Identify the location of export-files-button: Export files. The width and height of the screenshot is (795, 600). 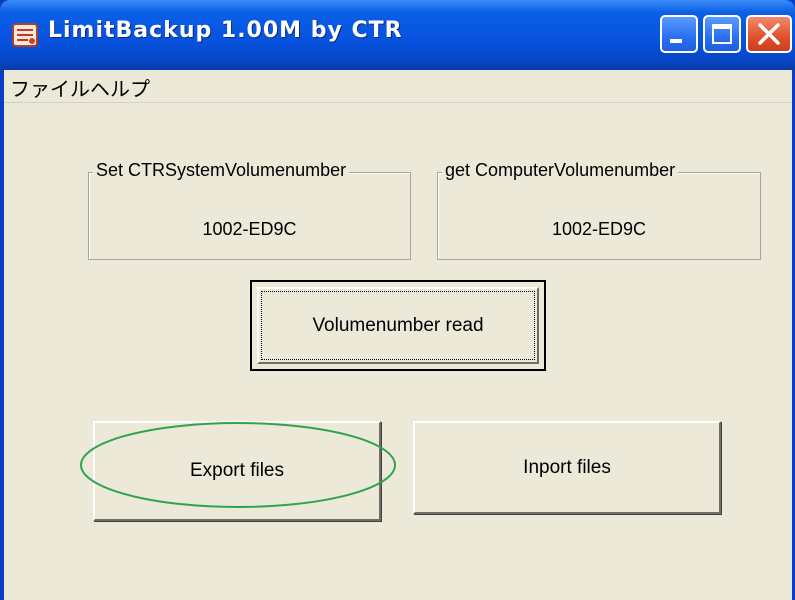
(237, 471).